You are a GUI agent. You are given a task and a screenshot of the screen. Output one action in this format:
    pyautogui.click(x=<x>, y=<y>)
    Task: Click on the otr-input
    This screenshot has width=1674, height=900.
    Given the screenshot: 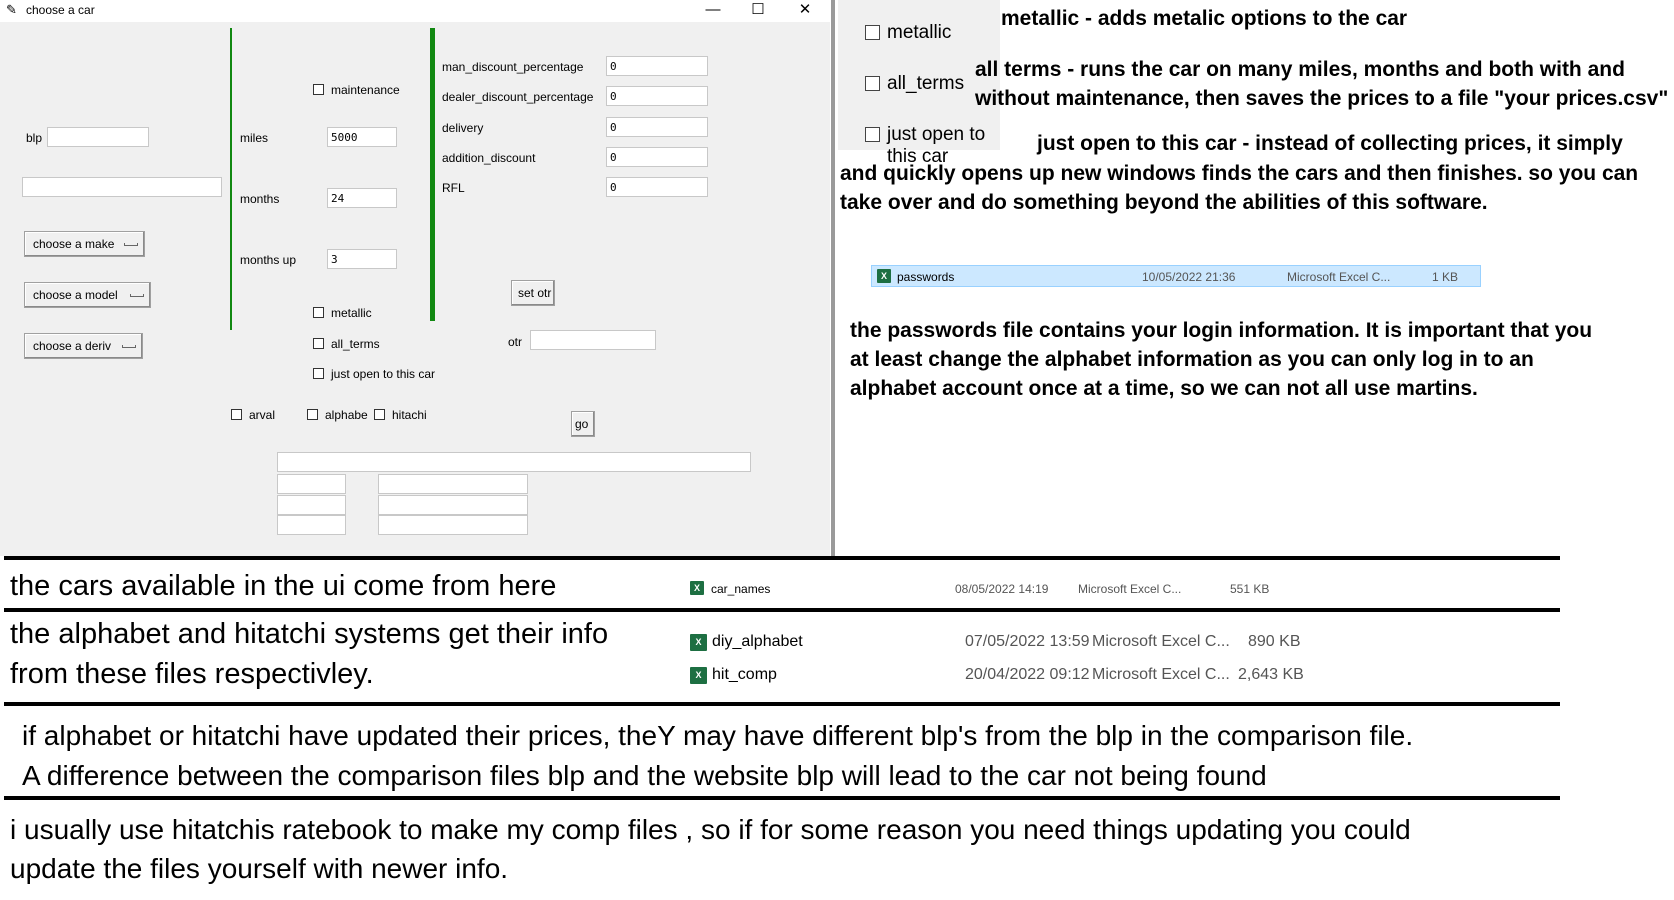 What is the action you would take?
    pyautogui.click(x=593, y=340)
    